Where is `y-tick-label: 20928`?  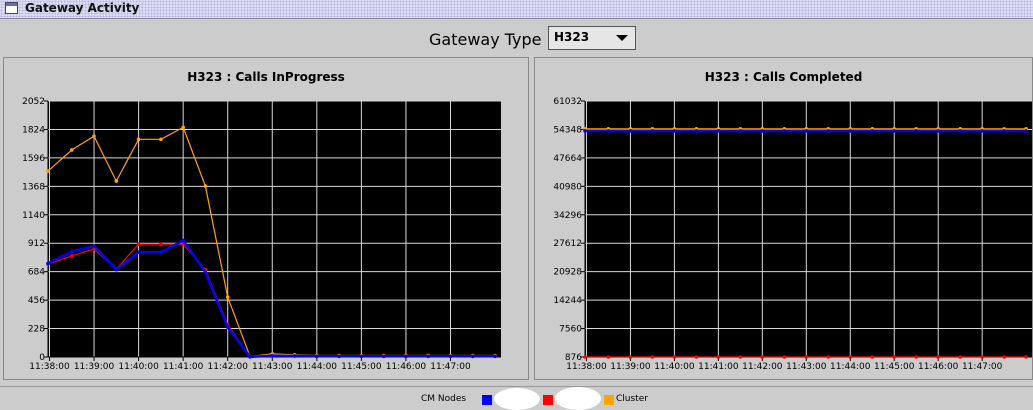 y-tick-label: 20928 is located at coordinates (567, 273).